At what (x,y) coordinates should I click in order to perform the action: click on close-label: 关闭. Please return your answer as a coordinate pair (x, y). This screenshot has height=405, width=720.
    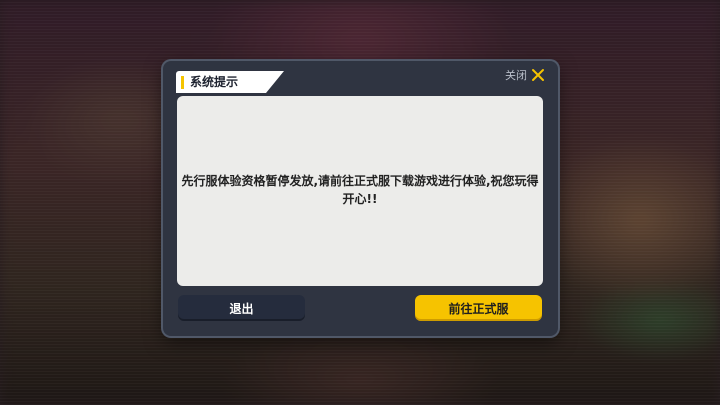
    Looking at the image, I should click on (516, 75).